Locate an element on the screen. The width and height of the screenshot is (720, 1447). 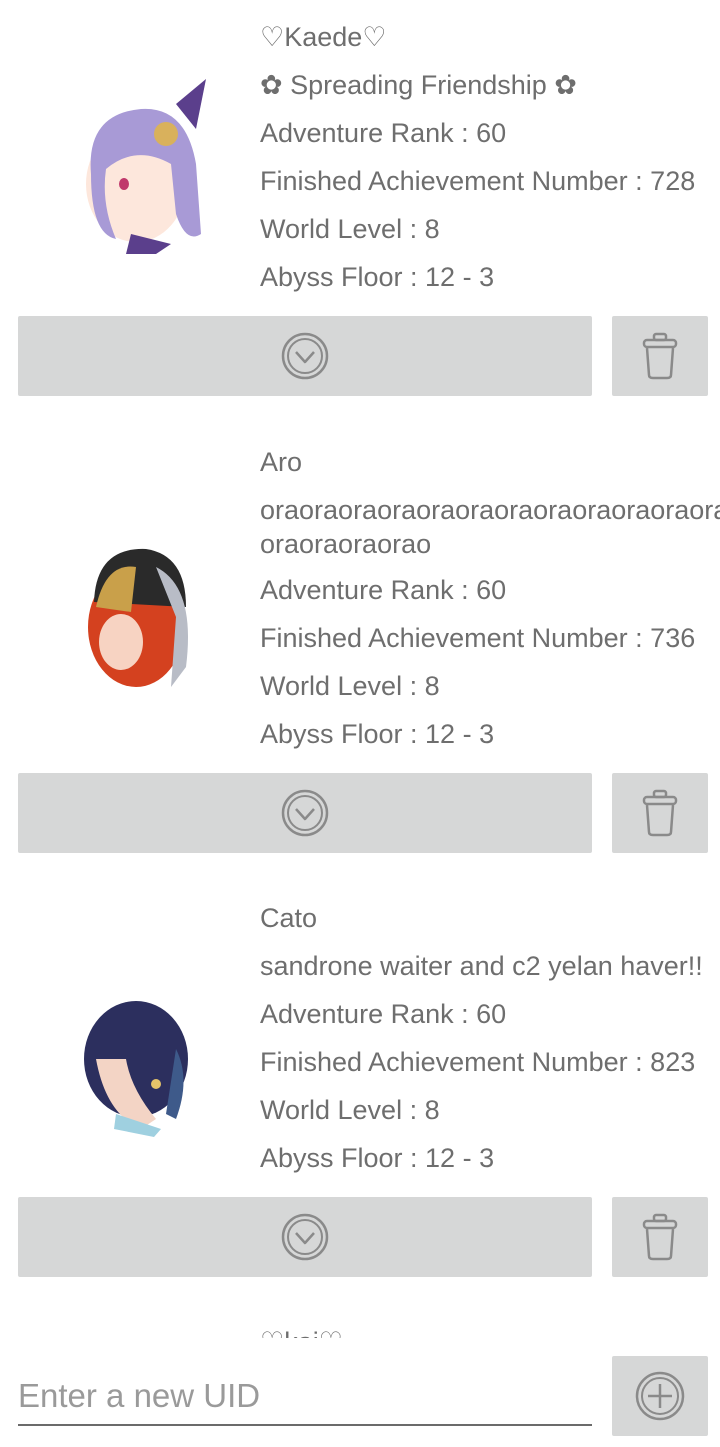
plus-circle-icon is located at coordinates (660, 1396).